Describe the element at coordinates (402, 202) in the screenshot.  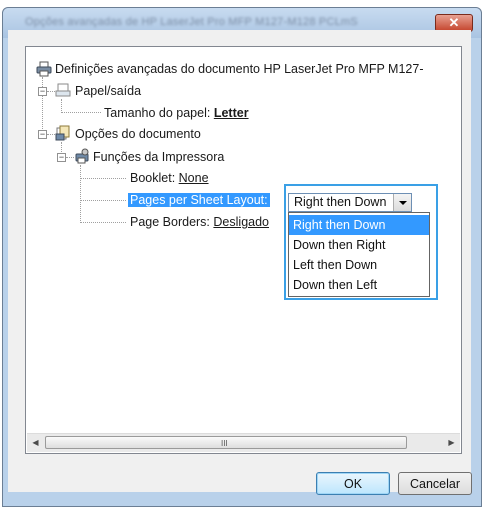
I see `dropdown-arrow-icon` at that location.